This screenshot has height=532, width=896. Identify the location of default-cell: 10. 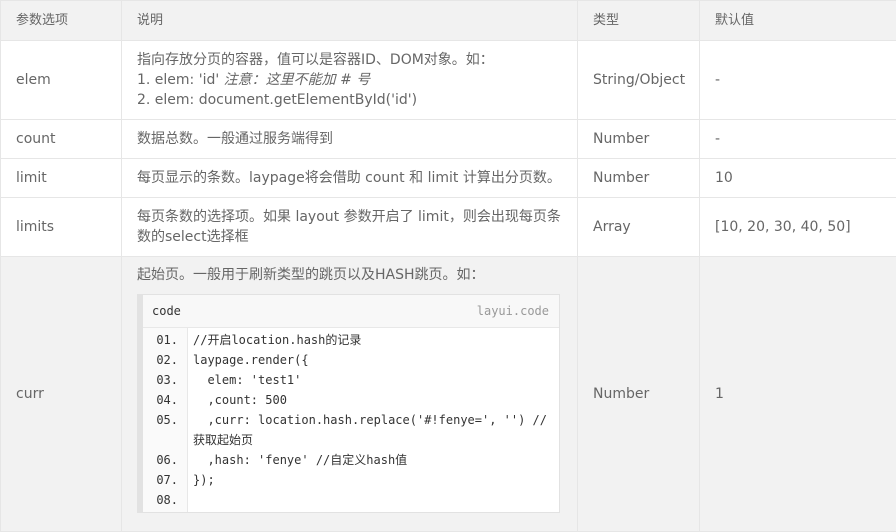
(798, 178).